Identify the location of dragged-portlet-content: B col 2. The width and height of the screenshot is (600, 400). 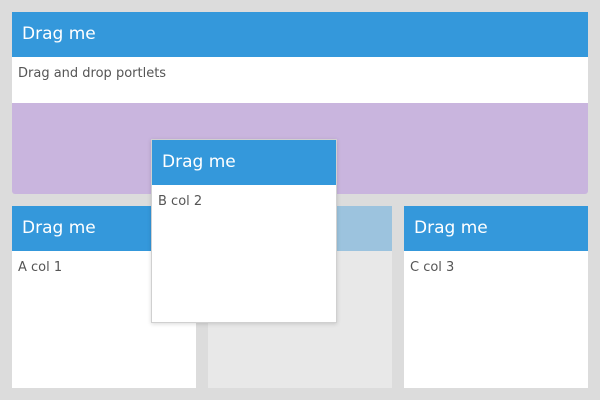
(180, 201).